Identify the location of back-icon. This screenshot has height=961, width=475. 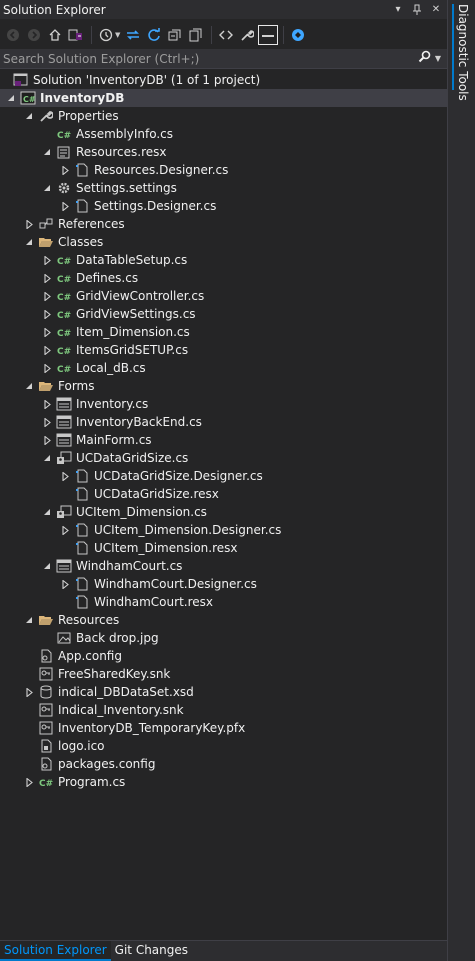
(13, 35).